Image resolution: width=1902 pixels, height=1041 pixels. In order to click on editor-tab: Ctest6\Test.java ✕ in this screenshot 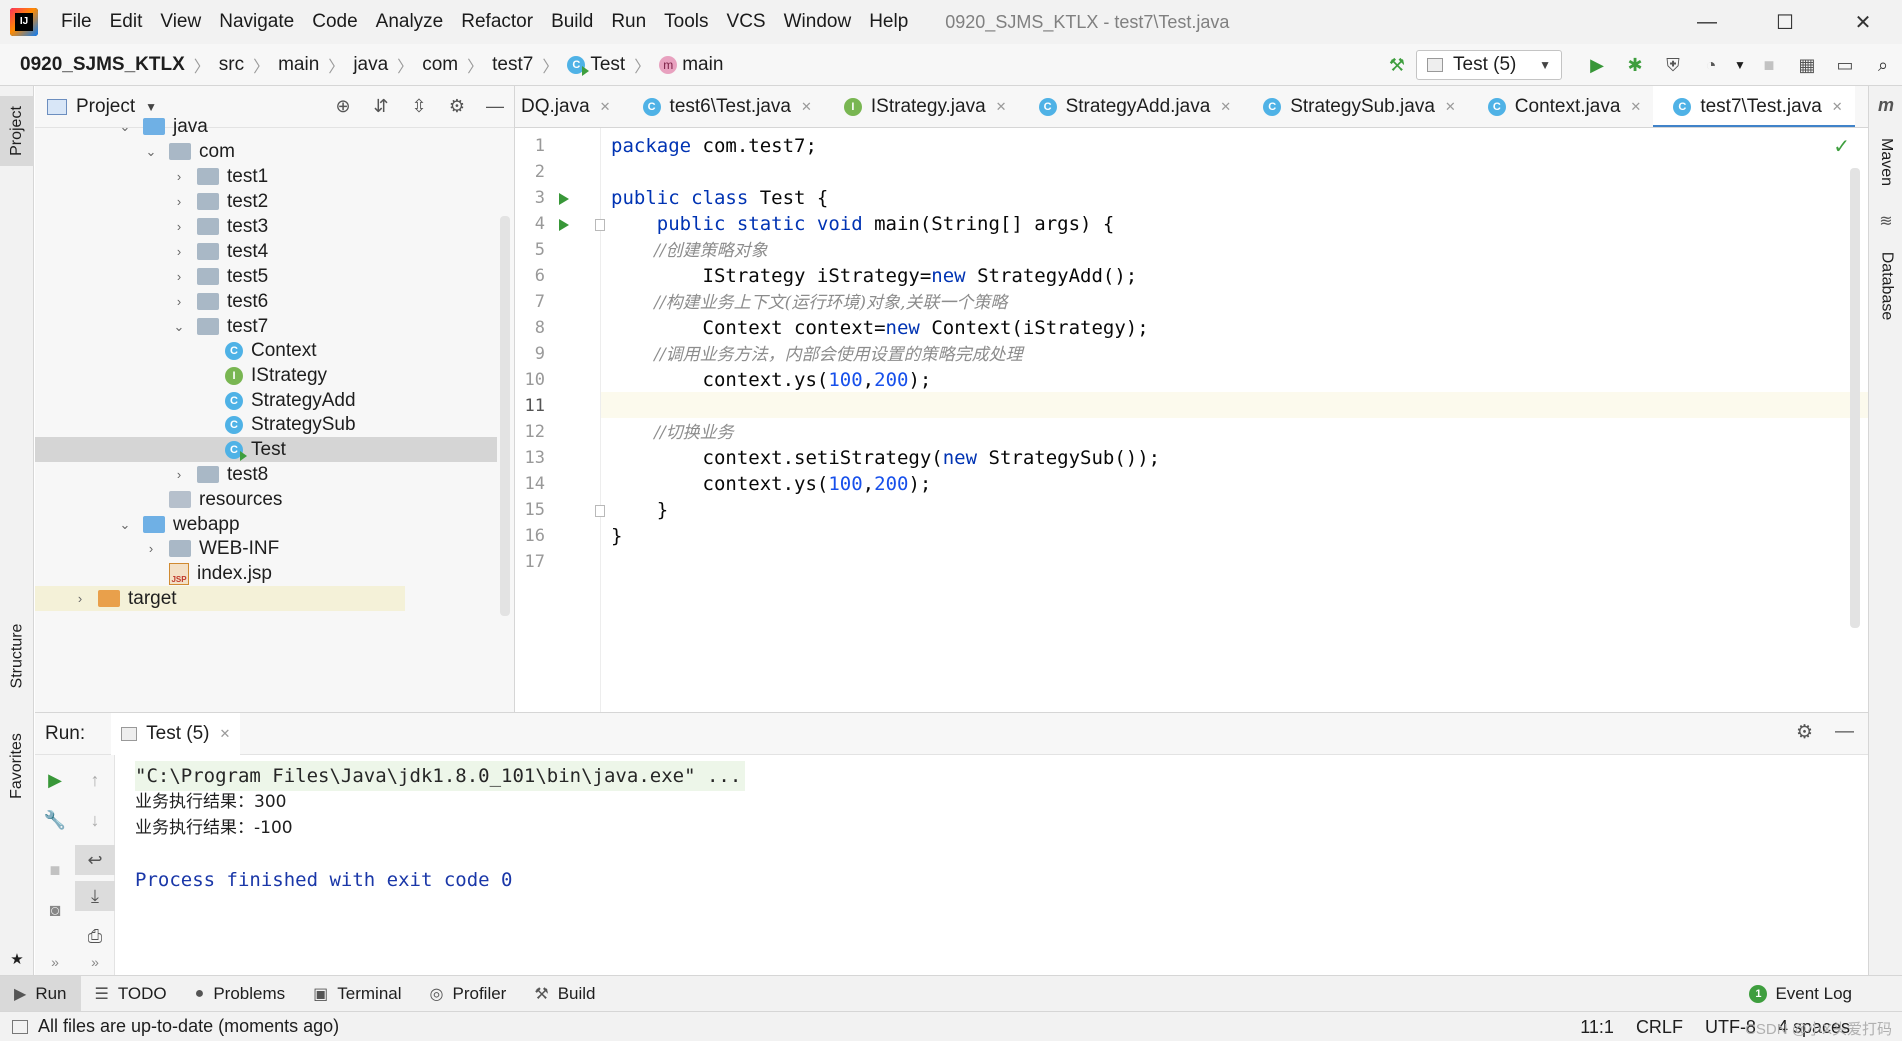, I will do `click(723, 106)`.